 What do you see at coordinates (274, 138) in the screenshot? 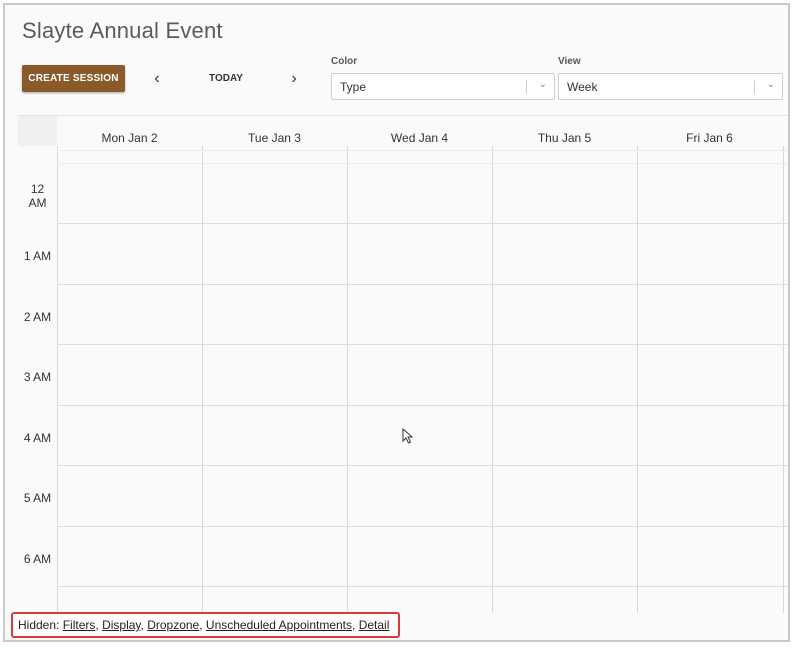
I see `day-header: Tue Jan 3` at bounding box center [274, 138].